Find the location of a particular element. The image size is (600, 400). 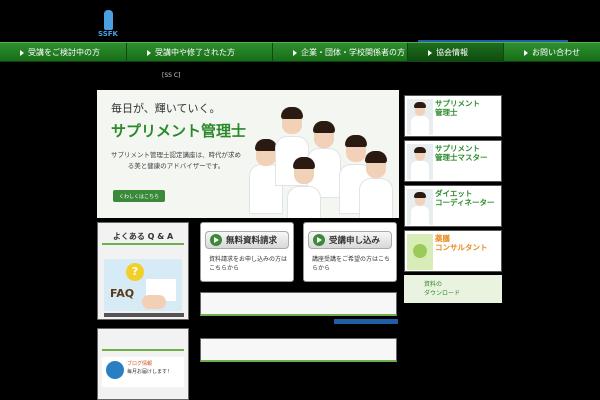

nav-item-current: 受講中や修了された方 is located at coordinates (200, 52).